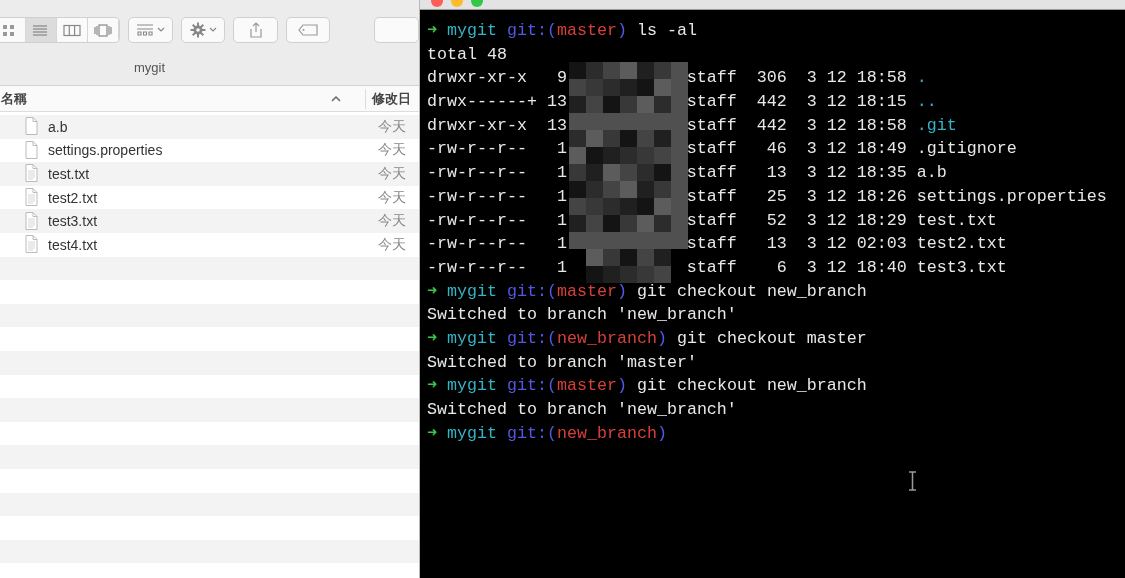  I want to click on link-count: 9, so click(561, 78).